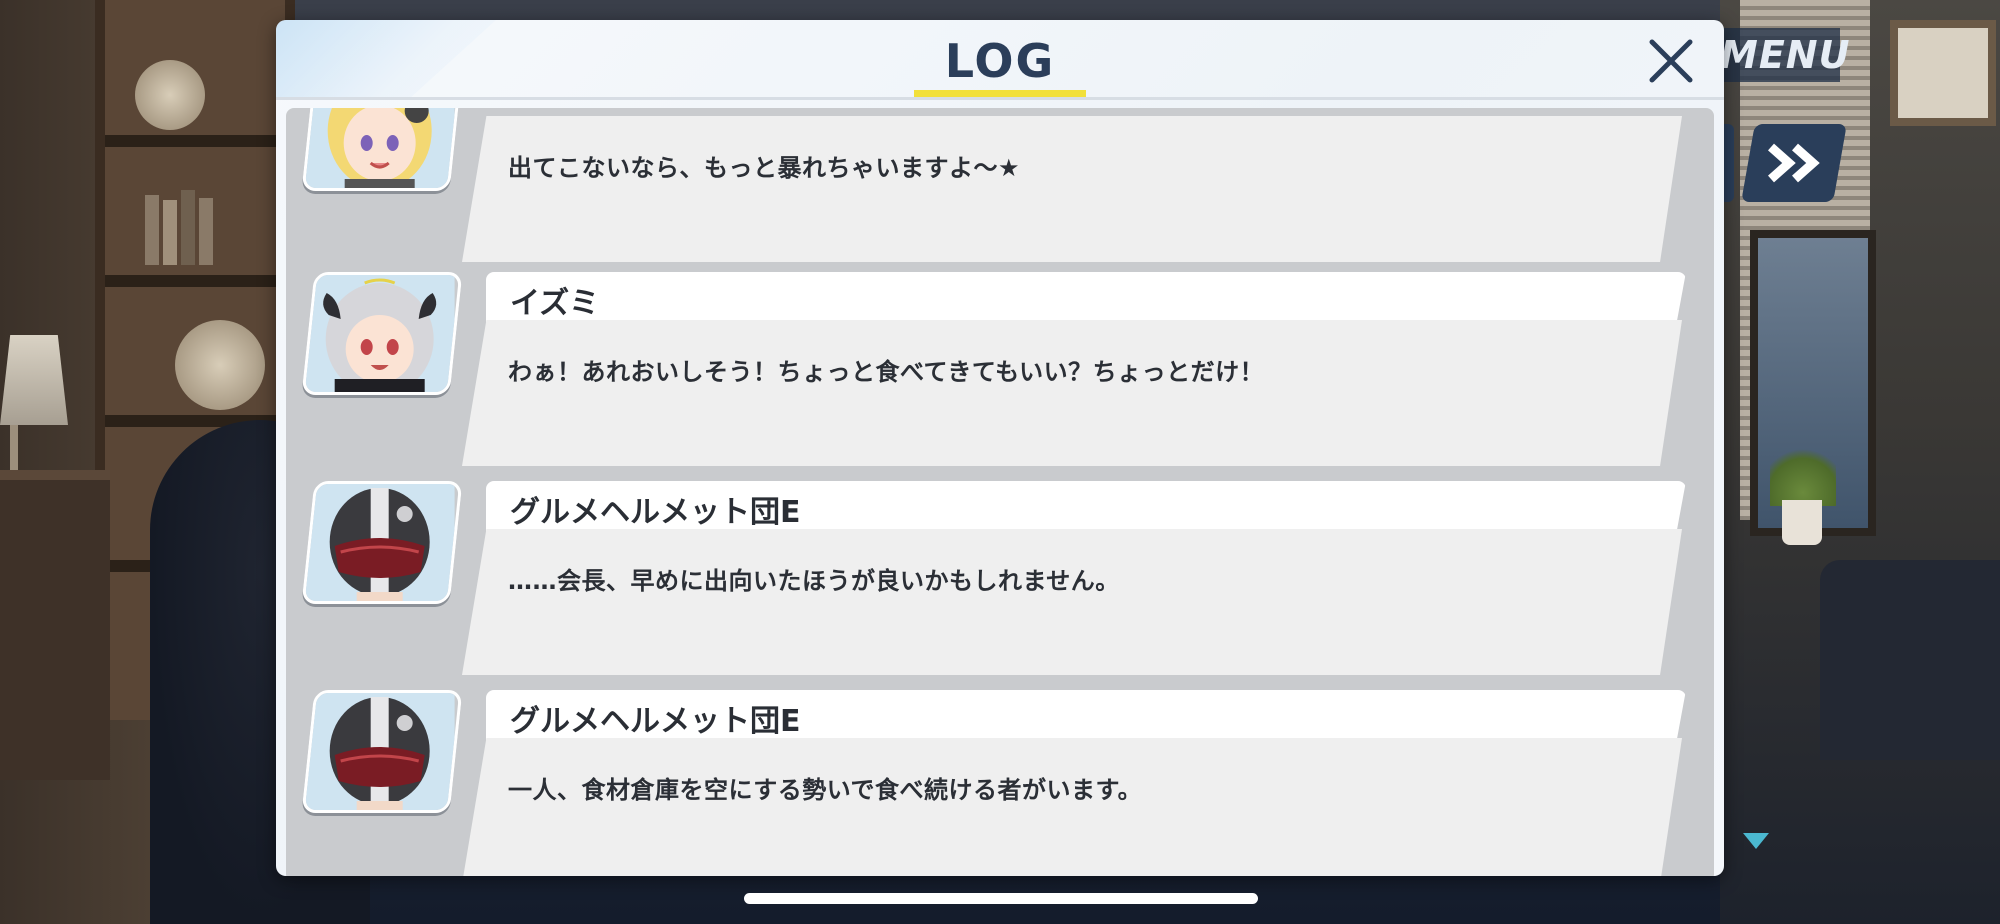 This screenshot has width=2000, height=924. What do you see at coordinates (764, 168) in the screenshot?
I see `dialogue-text: 出てこないなら、もっと暴れちゃいますよ〜★` at bounding box center [764, 168].